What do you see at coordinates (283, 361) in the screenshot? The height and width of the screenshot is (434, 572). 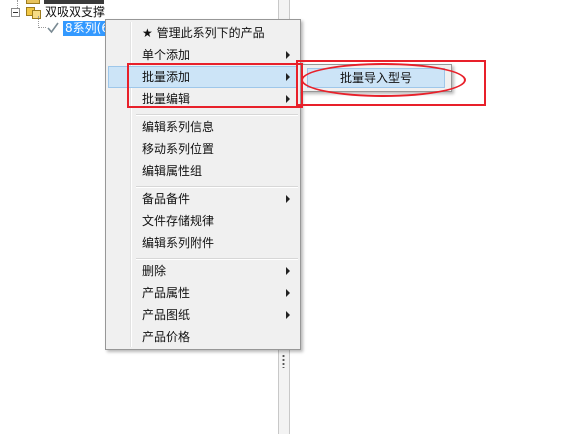 I see `grip-icon` at bounding box center [283, 361].